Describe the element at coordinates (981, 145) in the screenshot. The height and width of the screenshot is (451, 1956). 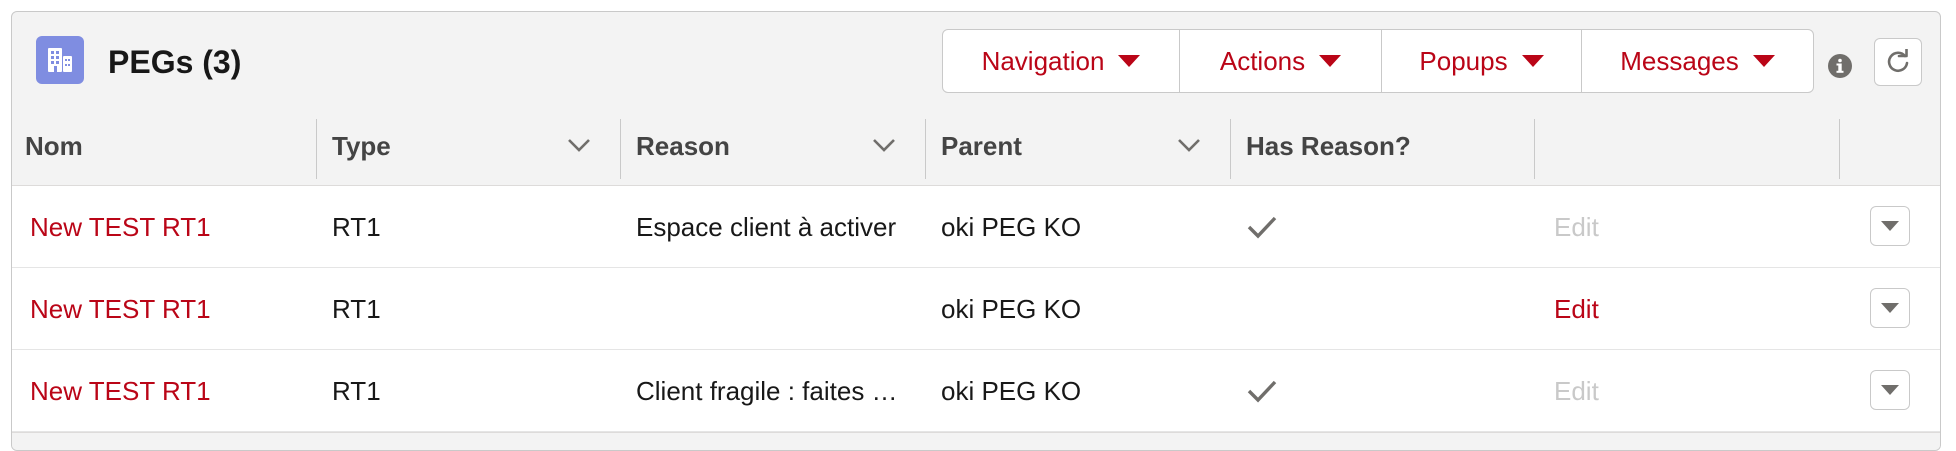
I see `column-label: Parent` at that location.